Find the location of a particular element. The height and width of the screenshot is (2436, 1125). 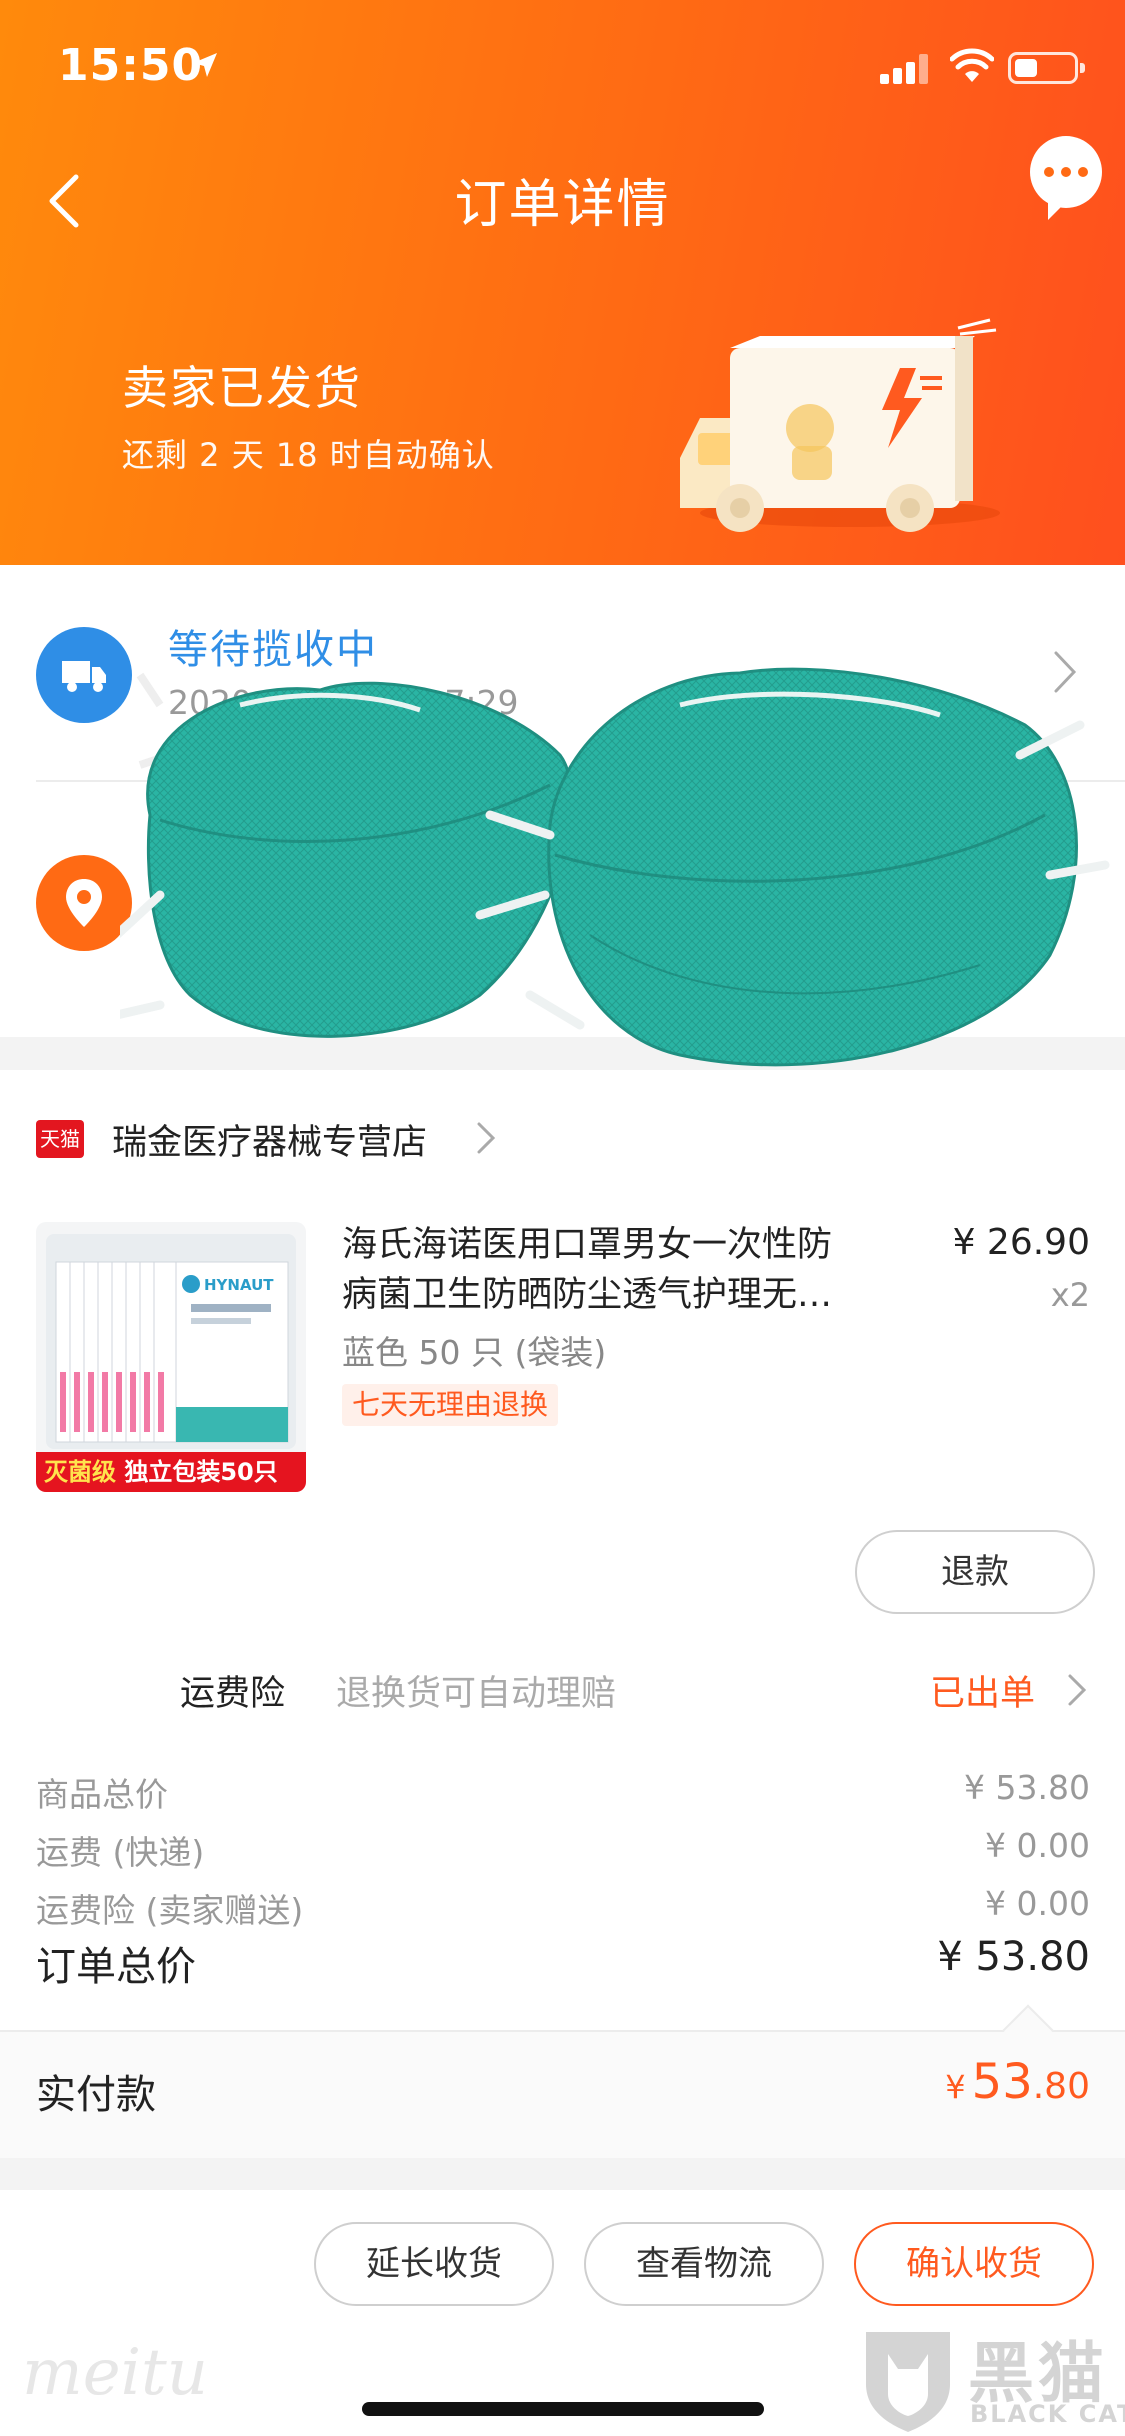

bottom-action-bar: 延长收货 查看物流 确认收货 meitu 黑猫 BLACK CAT is located at coordinates (562, 2313).